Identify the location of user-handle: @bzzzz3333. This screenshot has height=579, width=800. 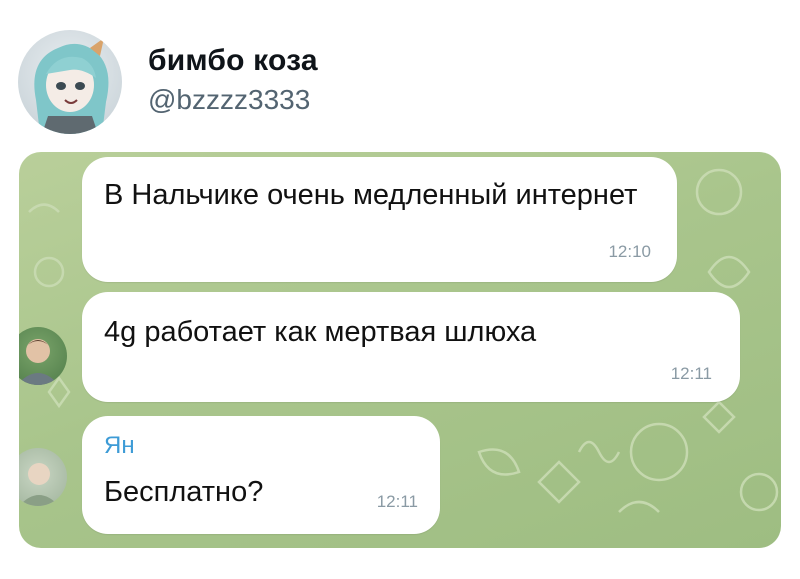
(229, 100).